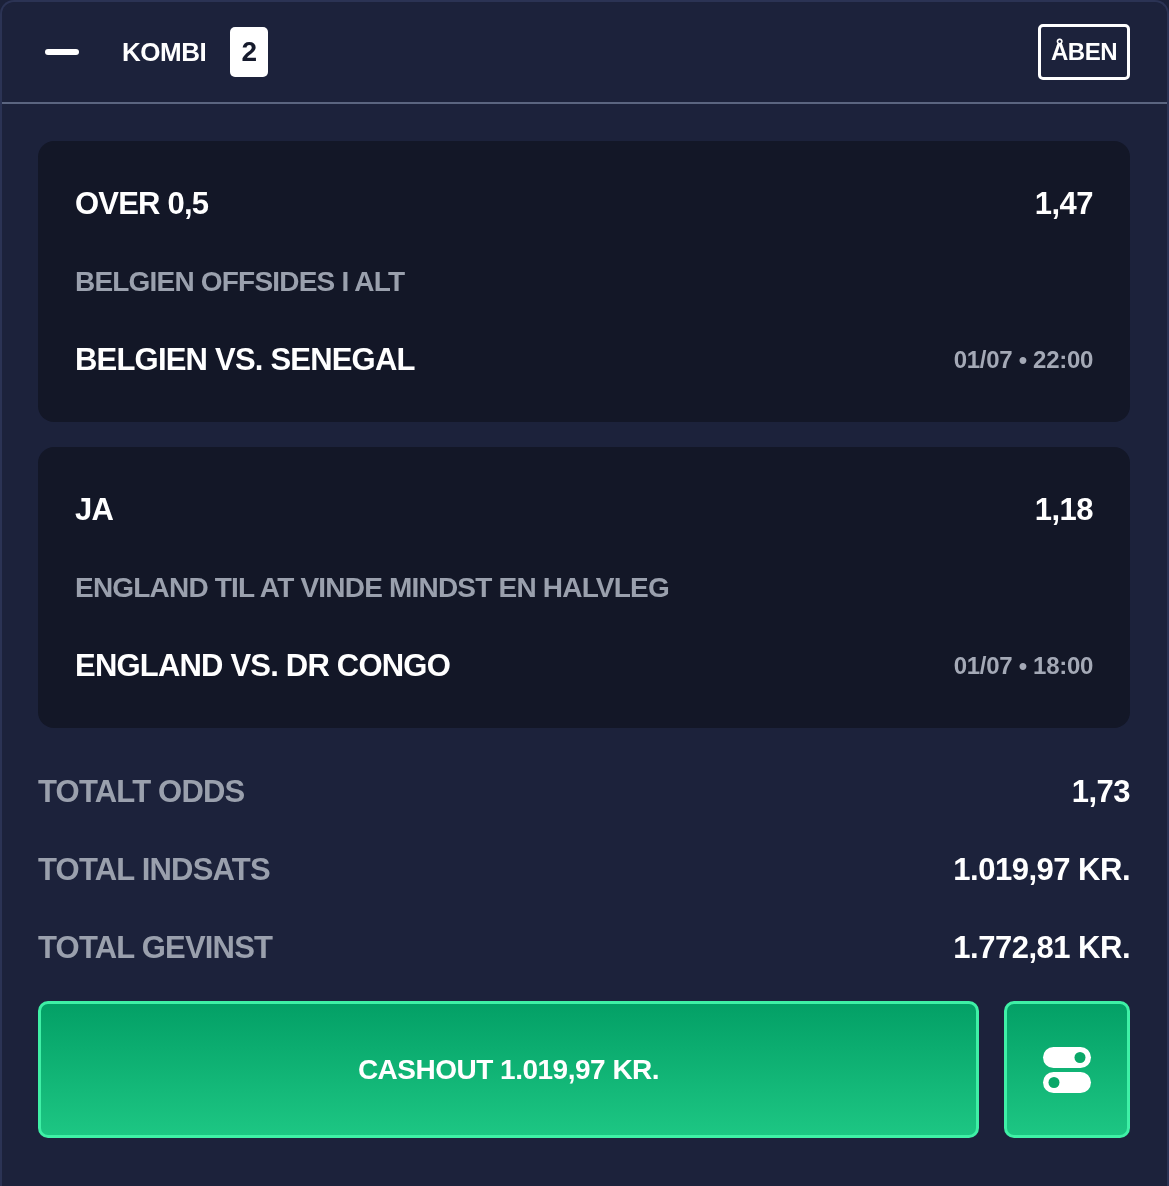 The width and height of the screenshot is (1169, 1186). What do you see at coordinates (94, 510) in the screenshot?
I see `selection-pick: JA` at bounding box center [94, 510].